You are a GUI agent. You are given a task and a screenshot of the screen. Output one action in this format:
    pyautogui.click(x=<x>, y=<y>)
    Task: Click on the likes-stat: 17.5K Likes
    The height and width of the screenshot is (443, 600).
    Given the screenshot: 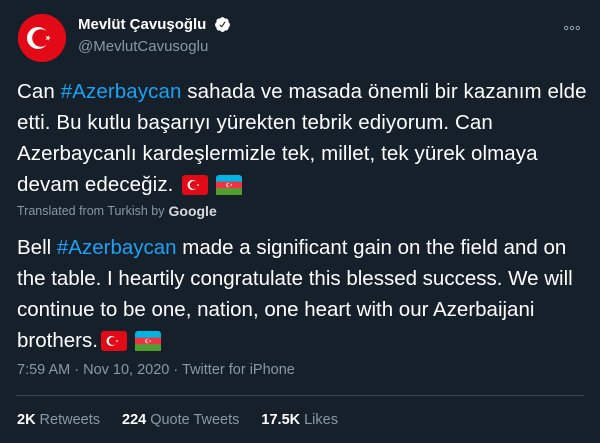 What is the action you would take?
    pyautogui.click(x=299, y=420)
    